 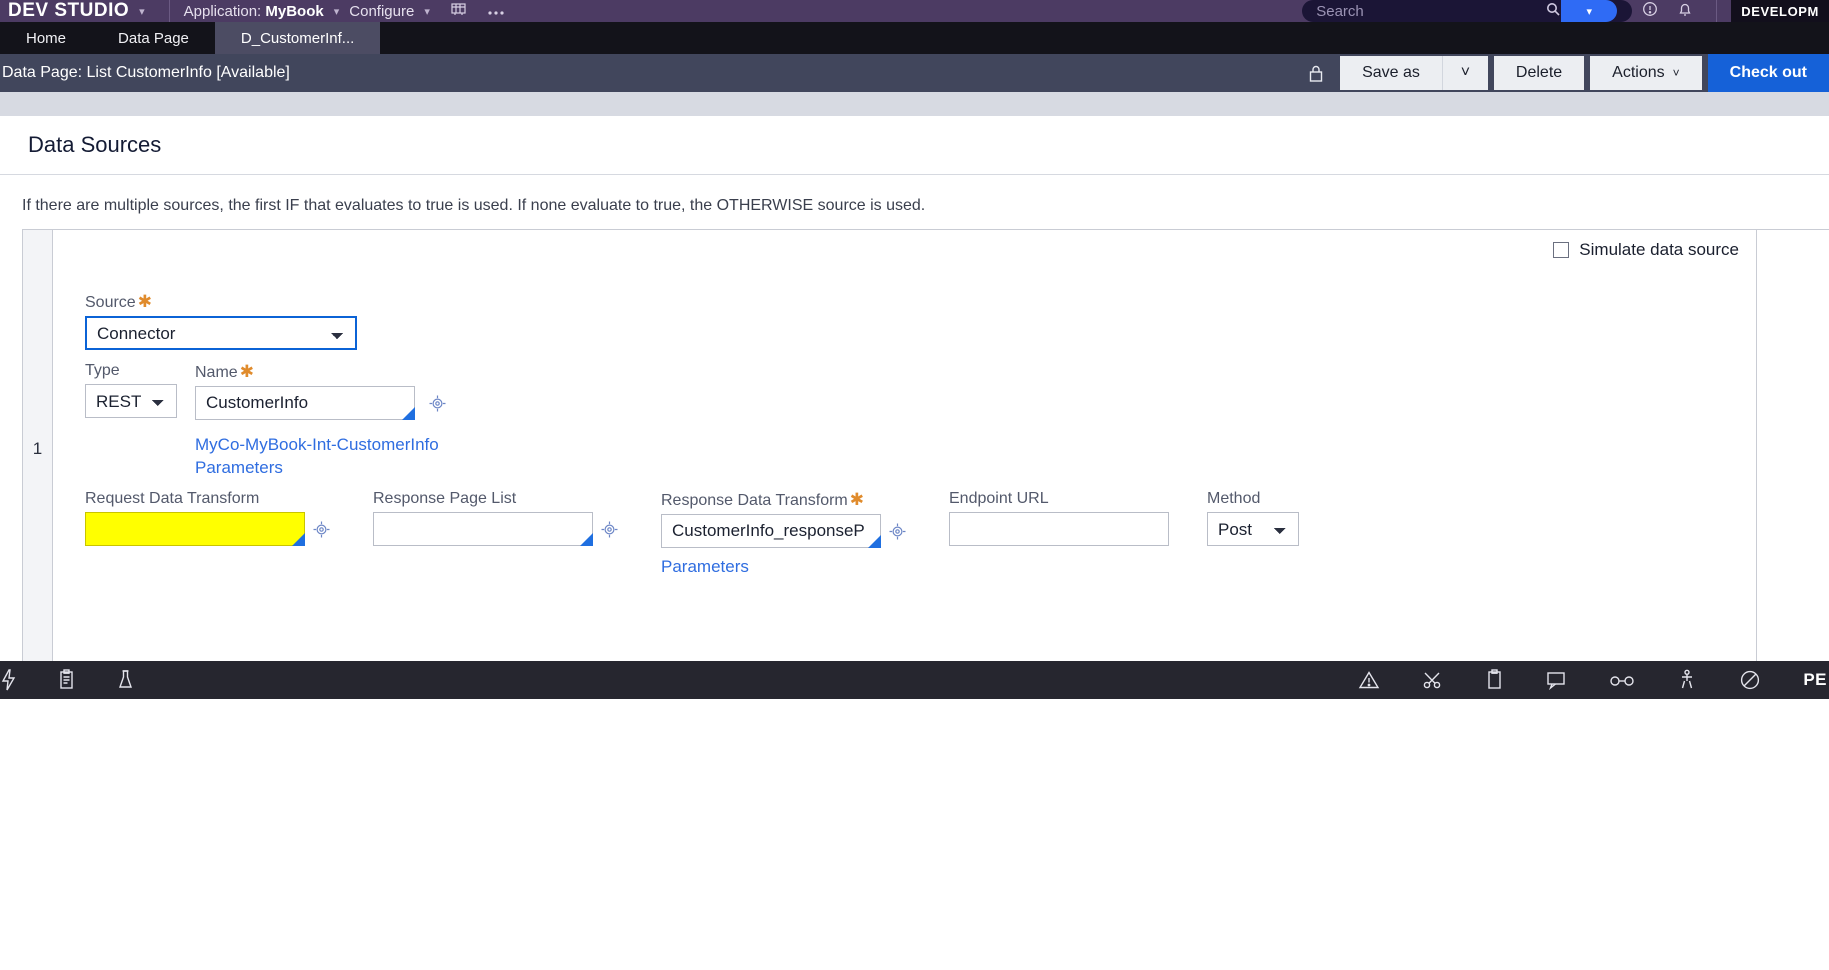 I want to click on clipboard-icon, so click(x=66, y=680).